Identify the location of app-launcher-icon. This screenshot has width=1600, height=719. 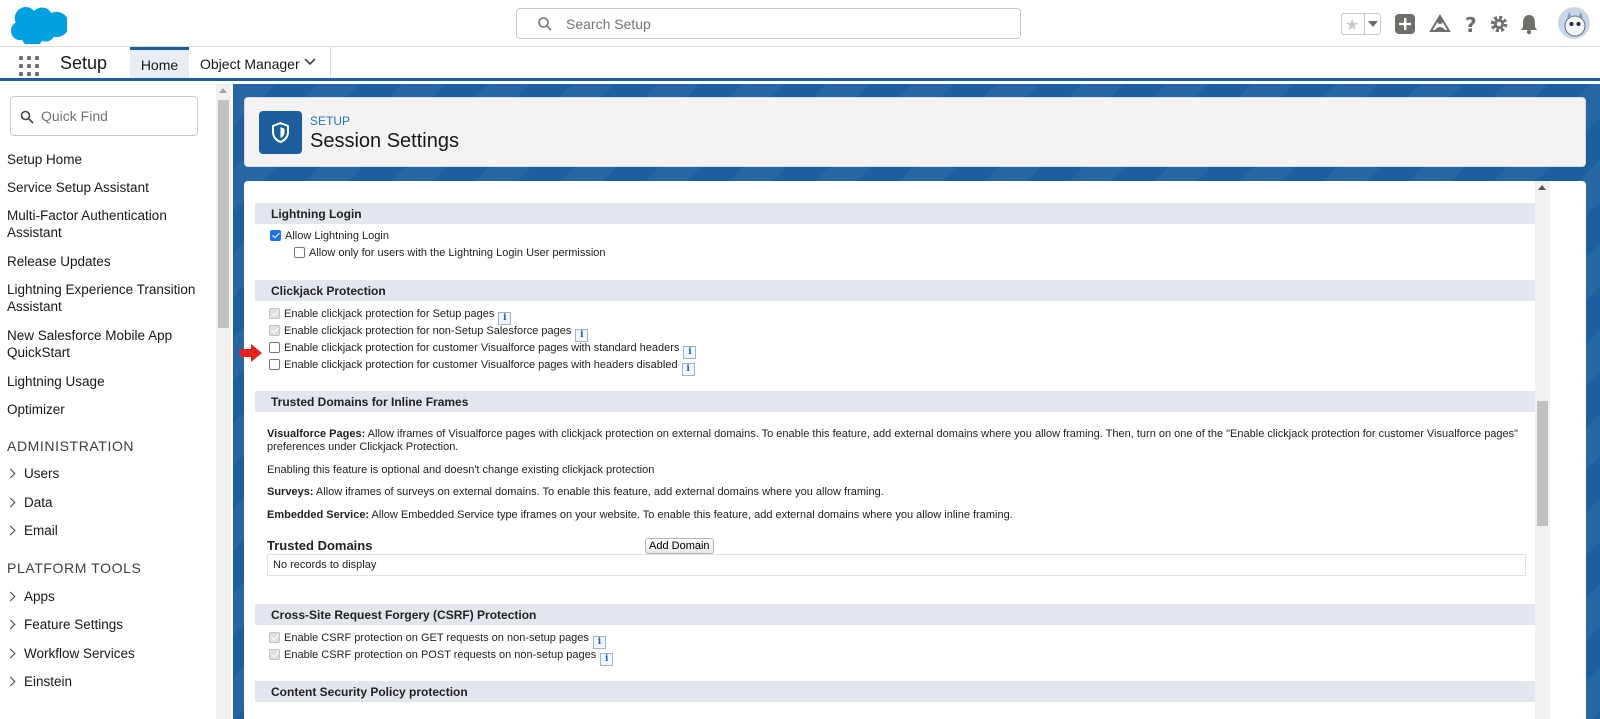
(29, 66).